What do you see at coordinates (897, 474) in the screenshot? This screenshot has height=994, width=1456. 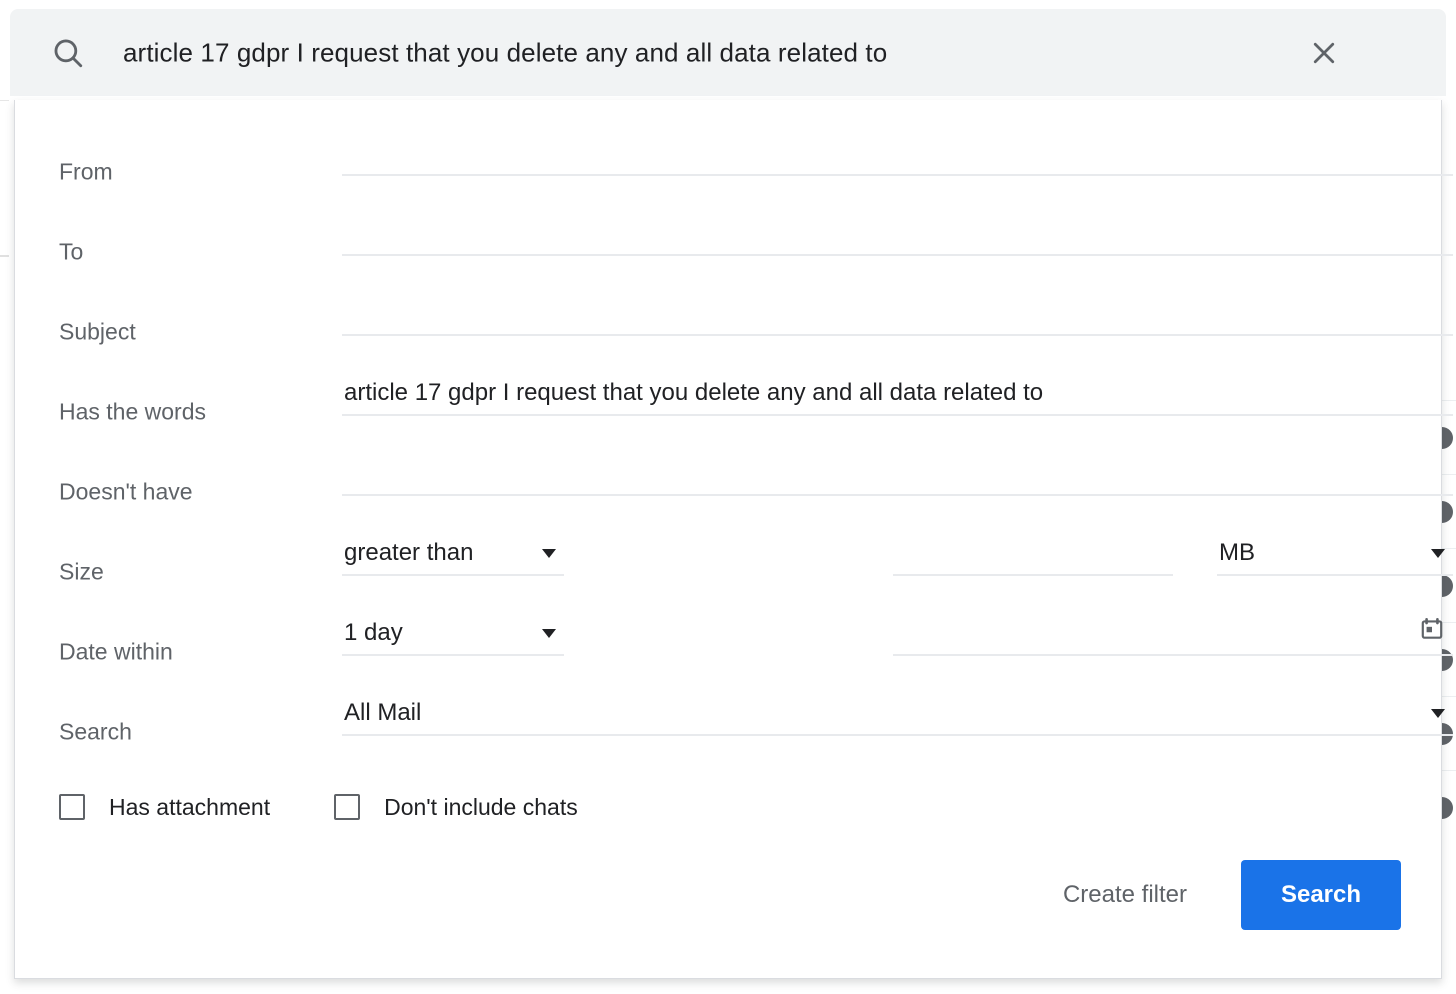 I see `doesnt-have-input` at bounding box center [897, 474].